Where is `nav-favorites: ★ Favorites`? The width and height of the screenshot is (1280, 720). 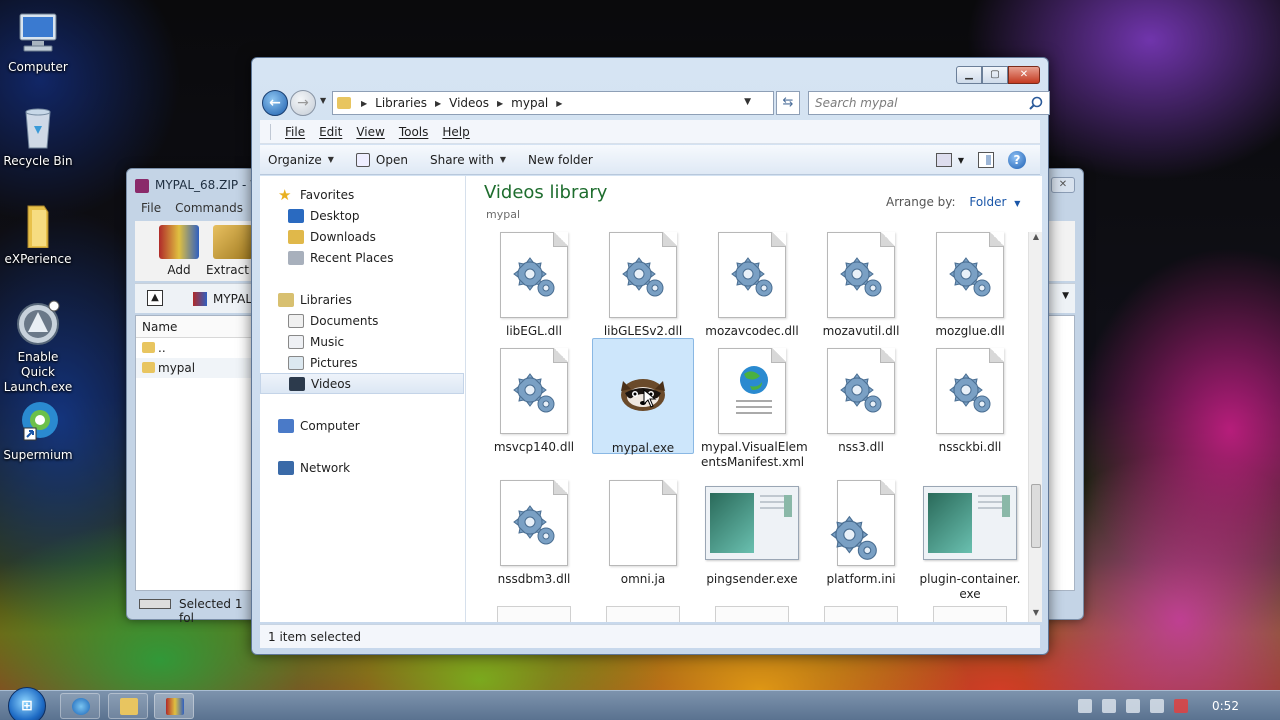
nav-favorites: ★ Favorites is located at coordinates (380, 194).